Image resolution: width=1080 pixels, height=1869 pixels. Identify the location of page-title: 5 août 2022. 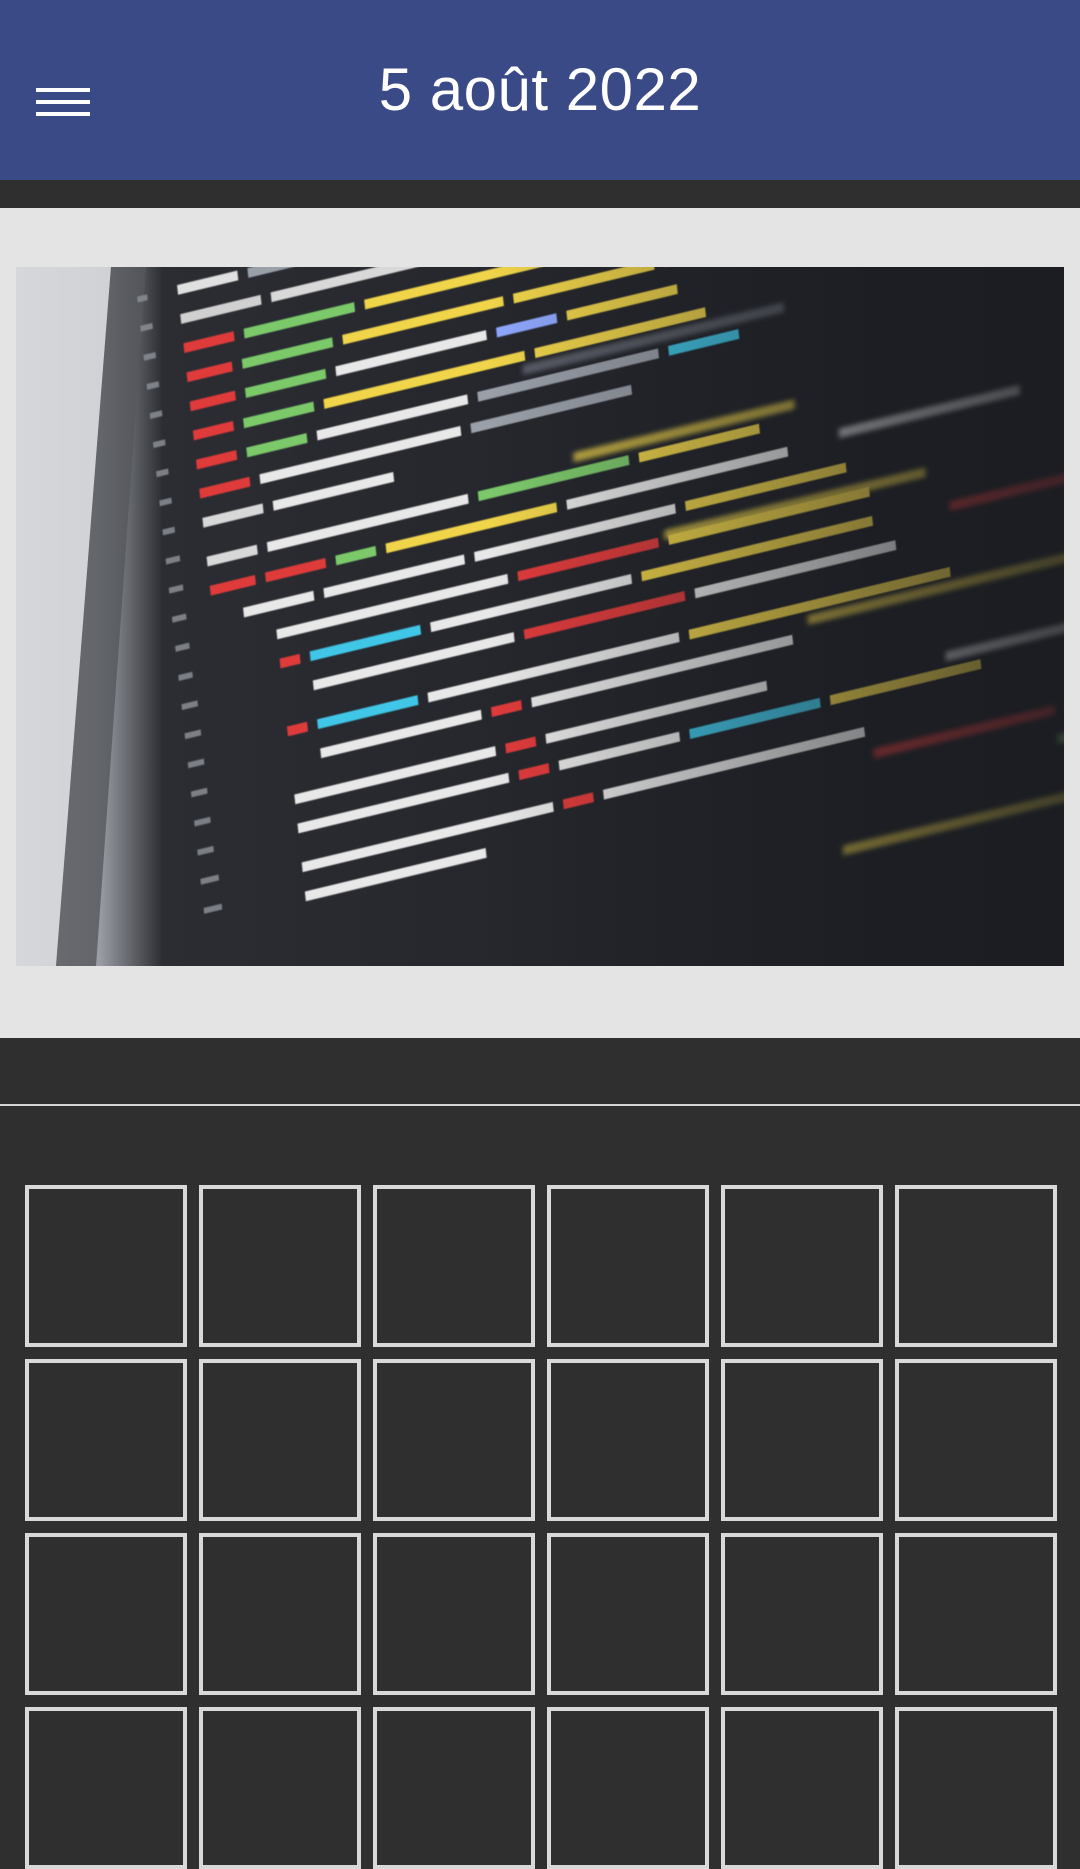
(540, 90).